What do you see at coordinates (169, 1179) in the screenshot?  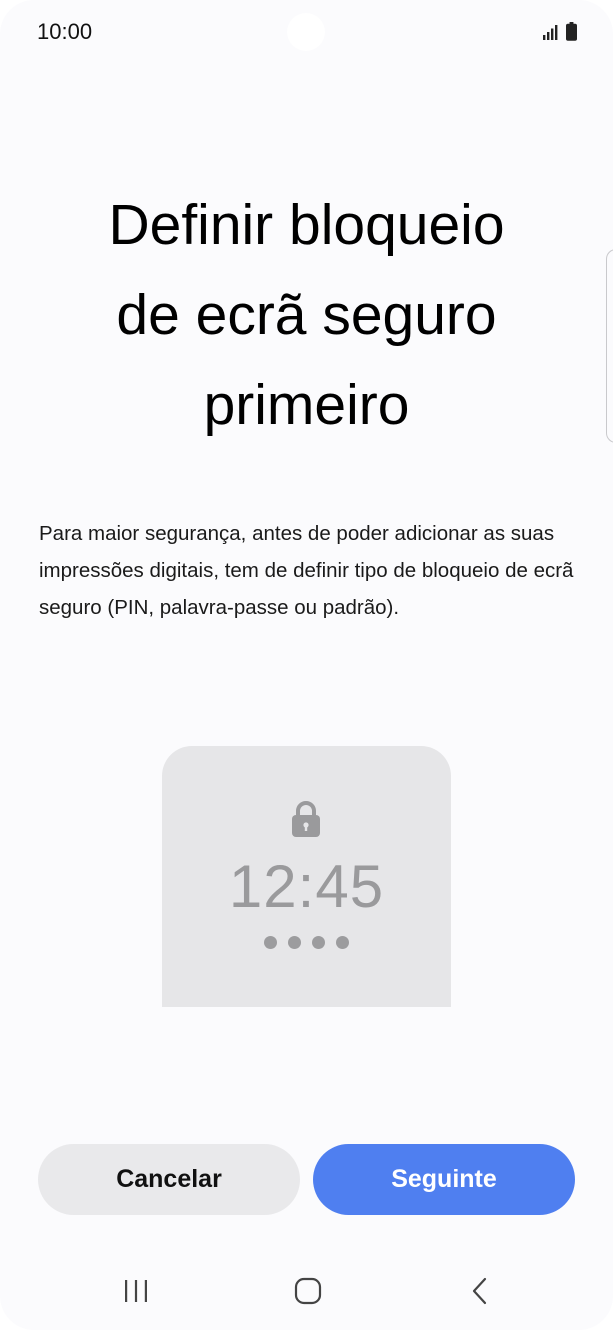 I see `cancel-button: Cancelar` at bounding box center [169, 1179].